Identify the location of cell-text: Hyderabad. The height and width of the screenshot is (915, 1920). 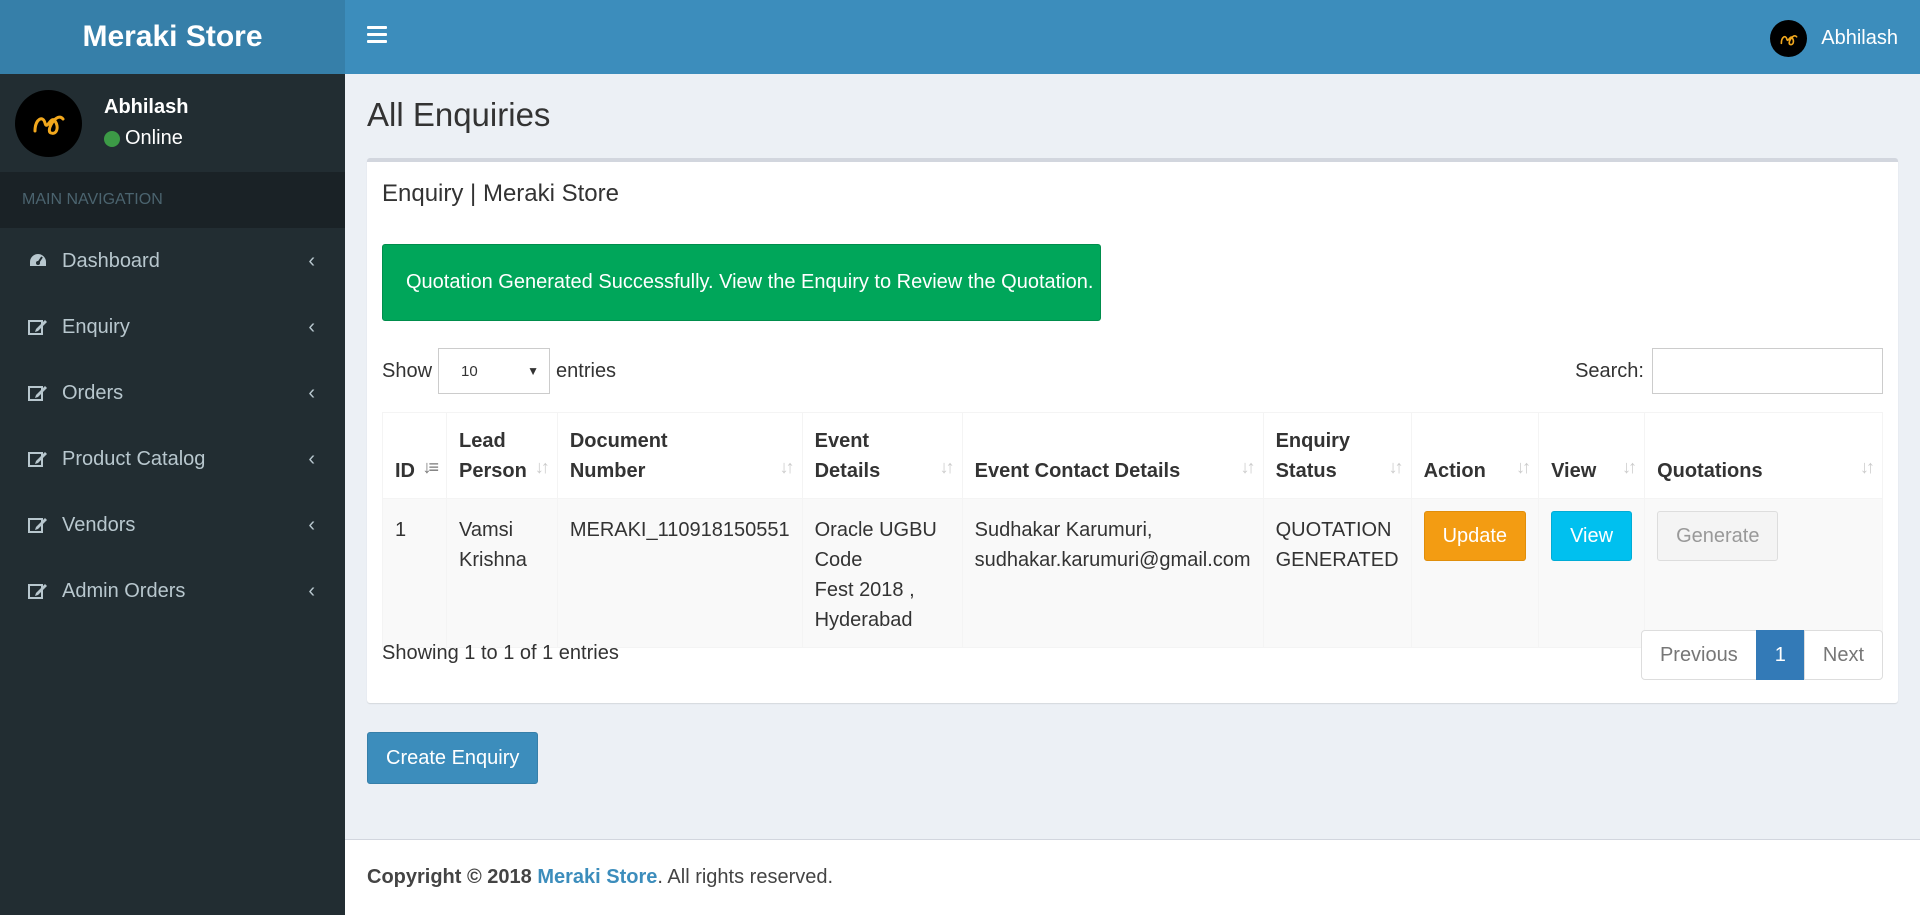
(863, 620).